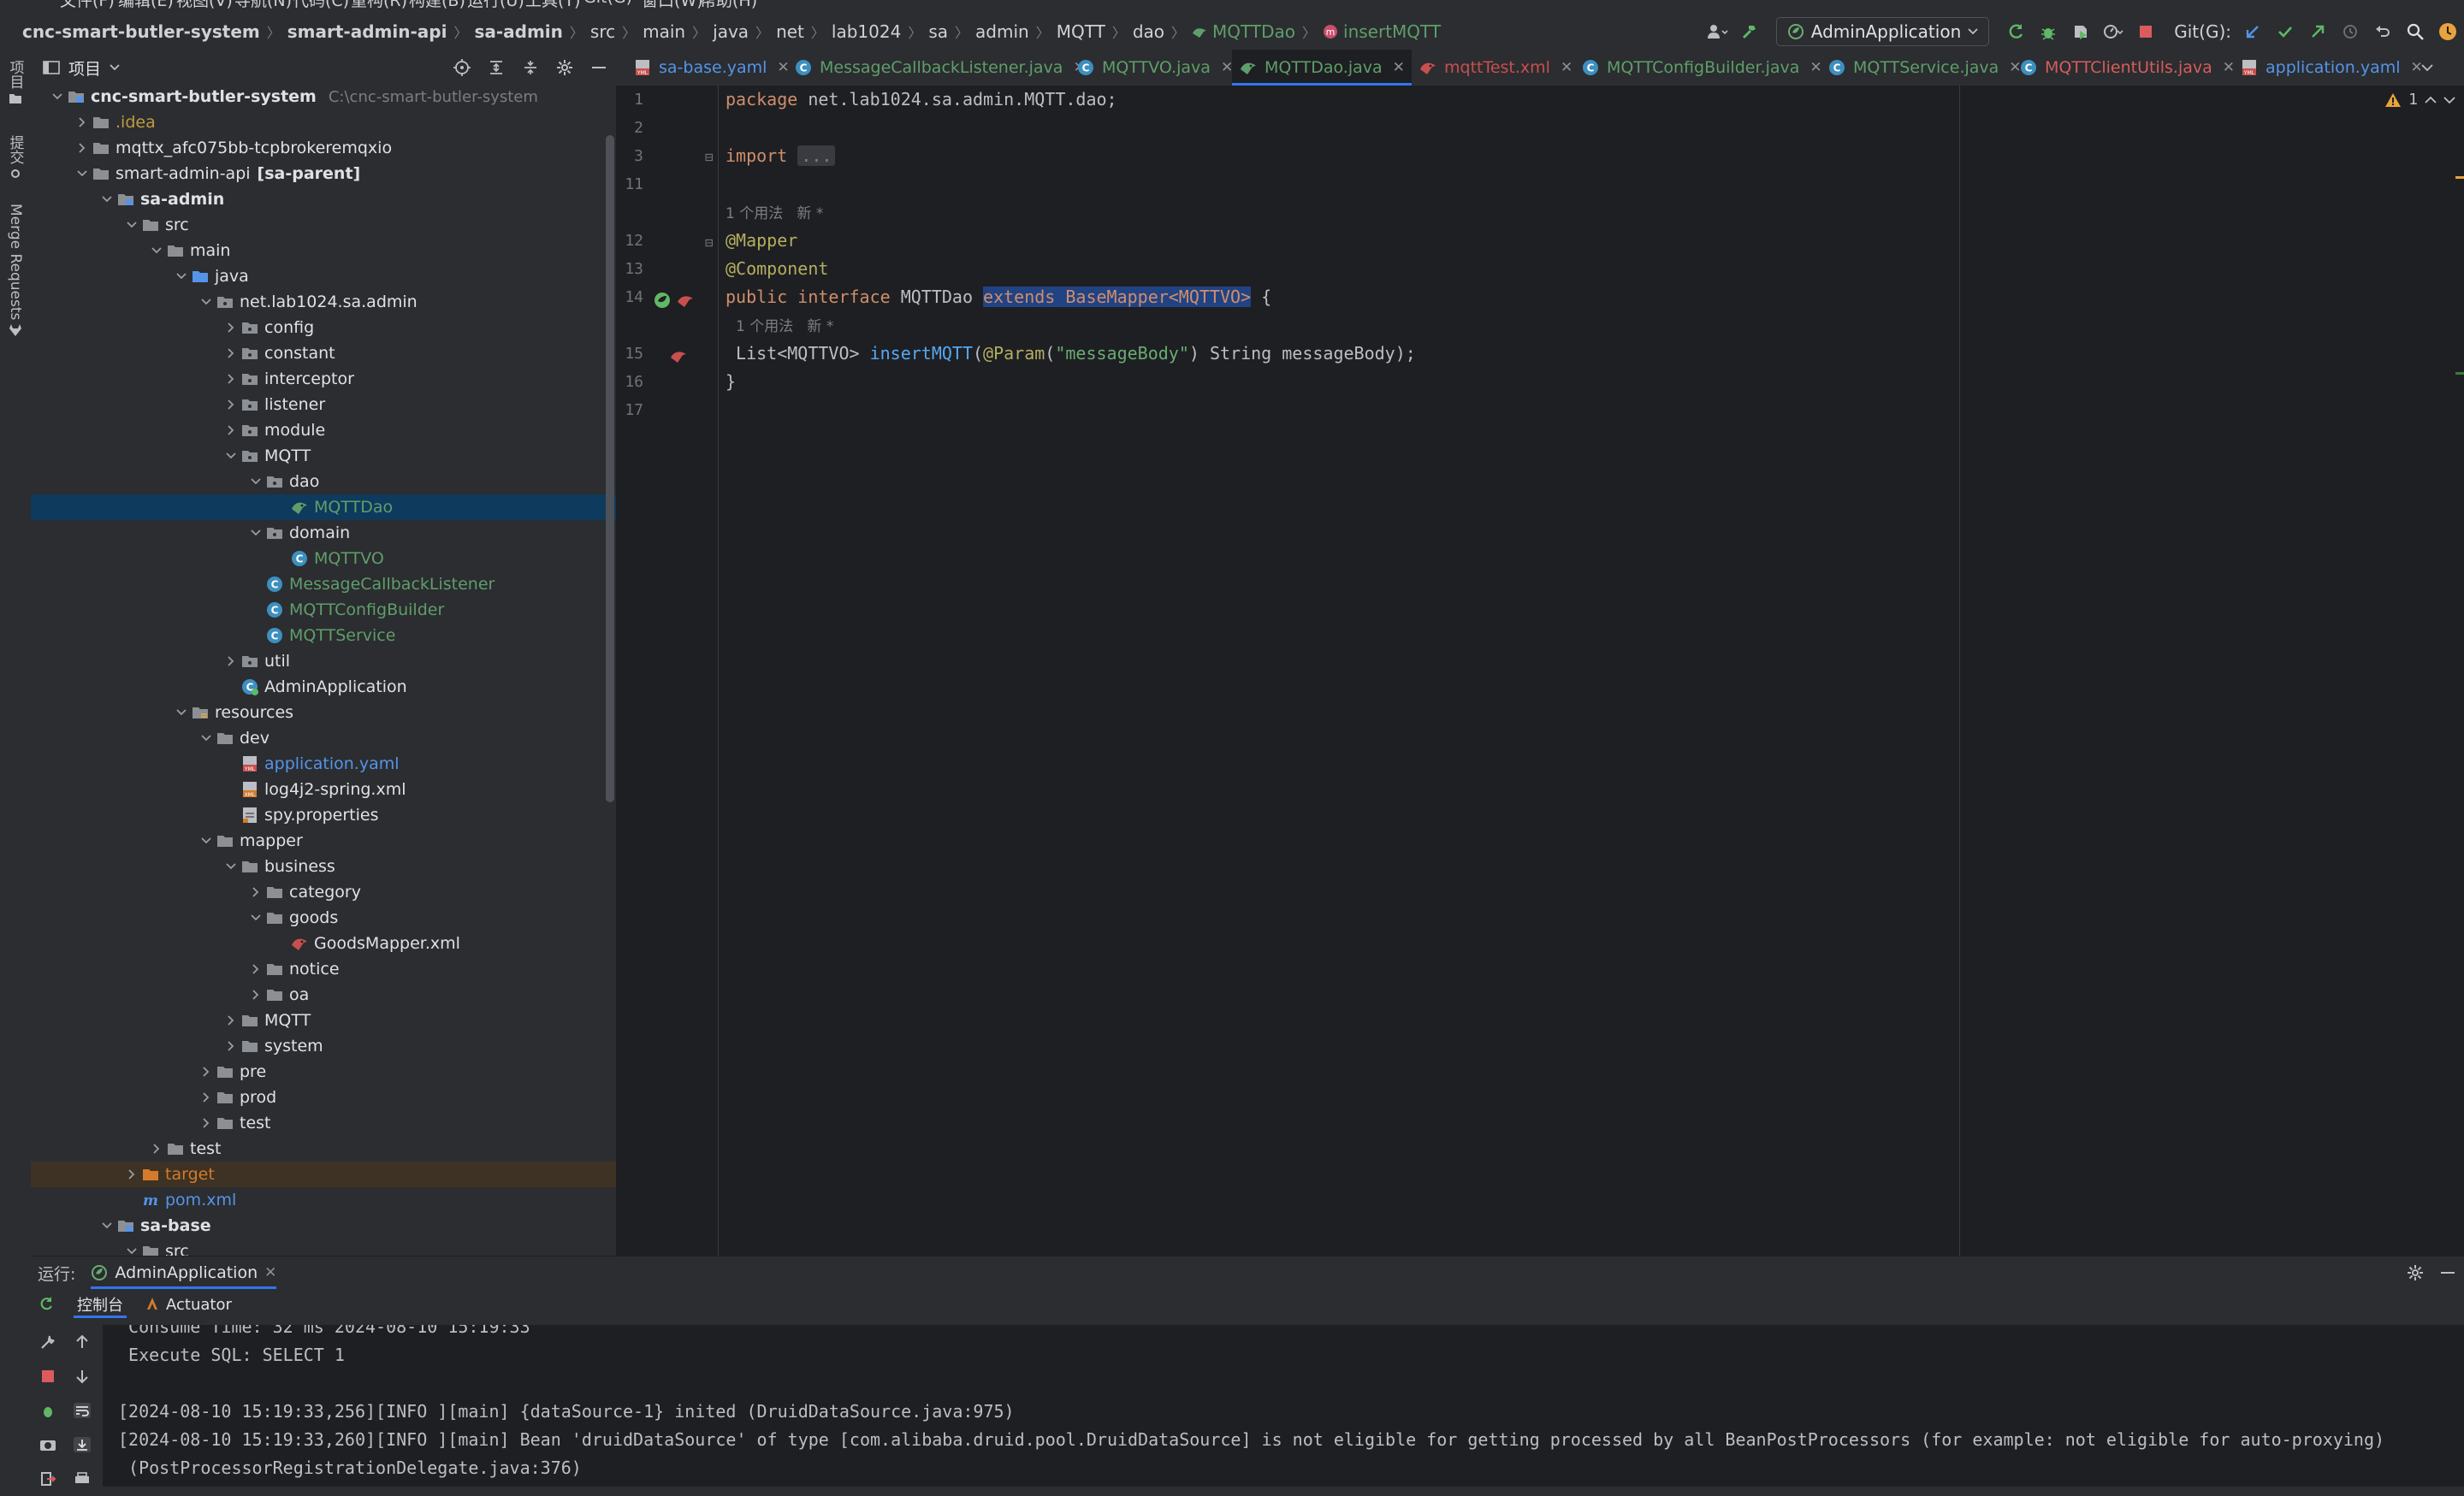  Describe the element at coordinates (2447, 32) in the screenshot. I see `update-available-icon` at that location.